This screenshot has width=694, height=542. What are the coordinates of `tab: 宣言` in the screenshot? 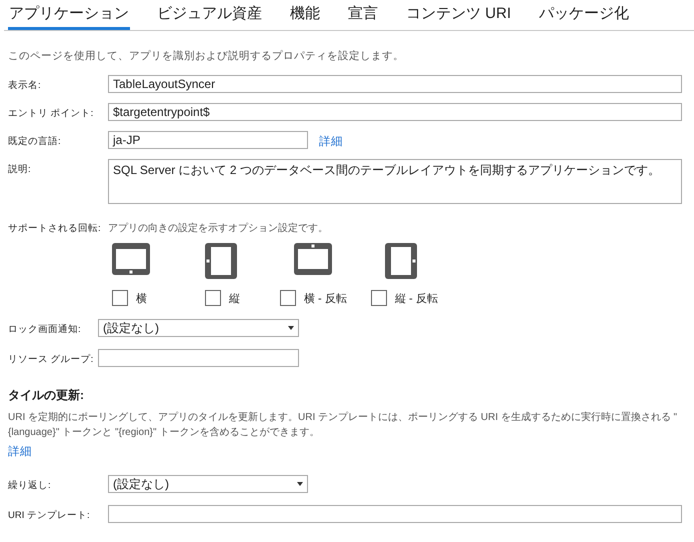 It's located at (363, 15).